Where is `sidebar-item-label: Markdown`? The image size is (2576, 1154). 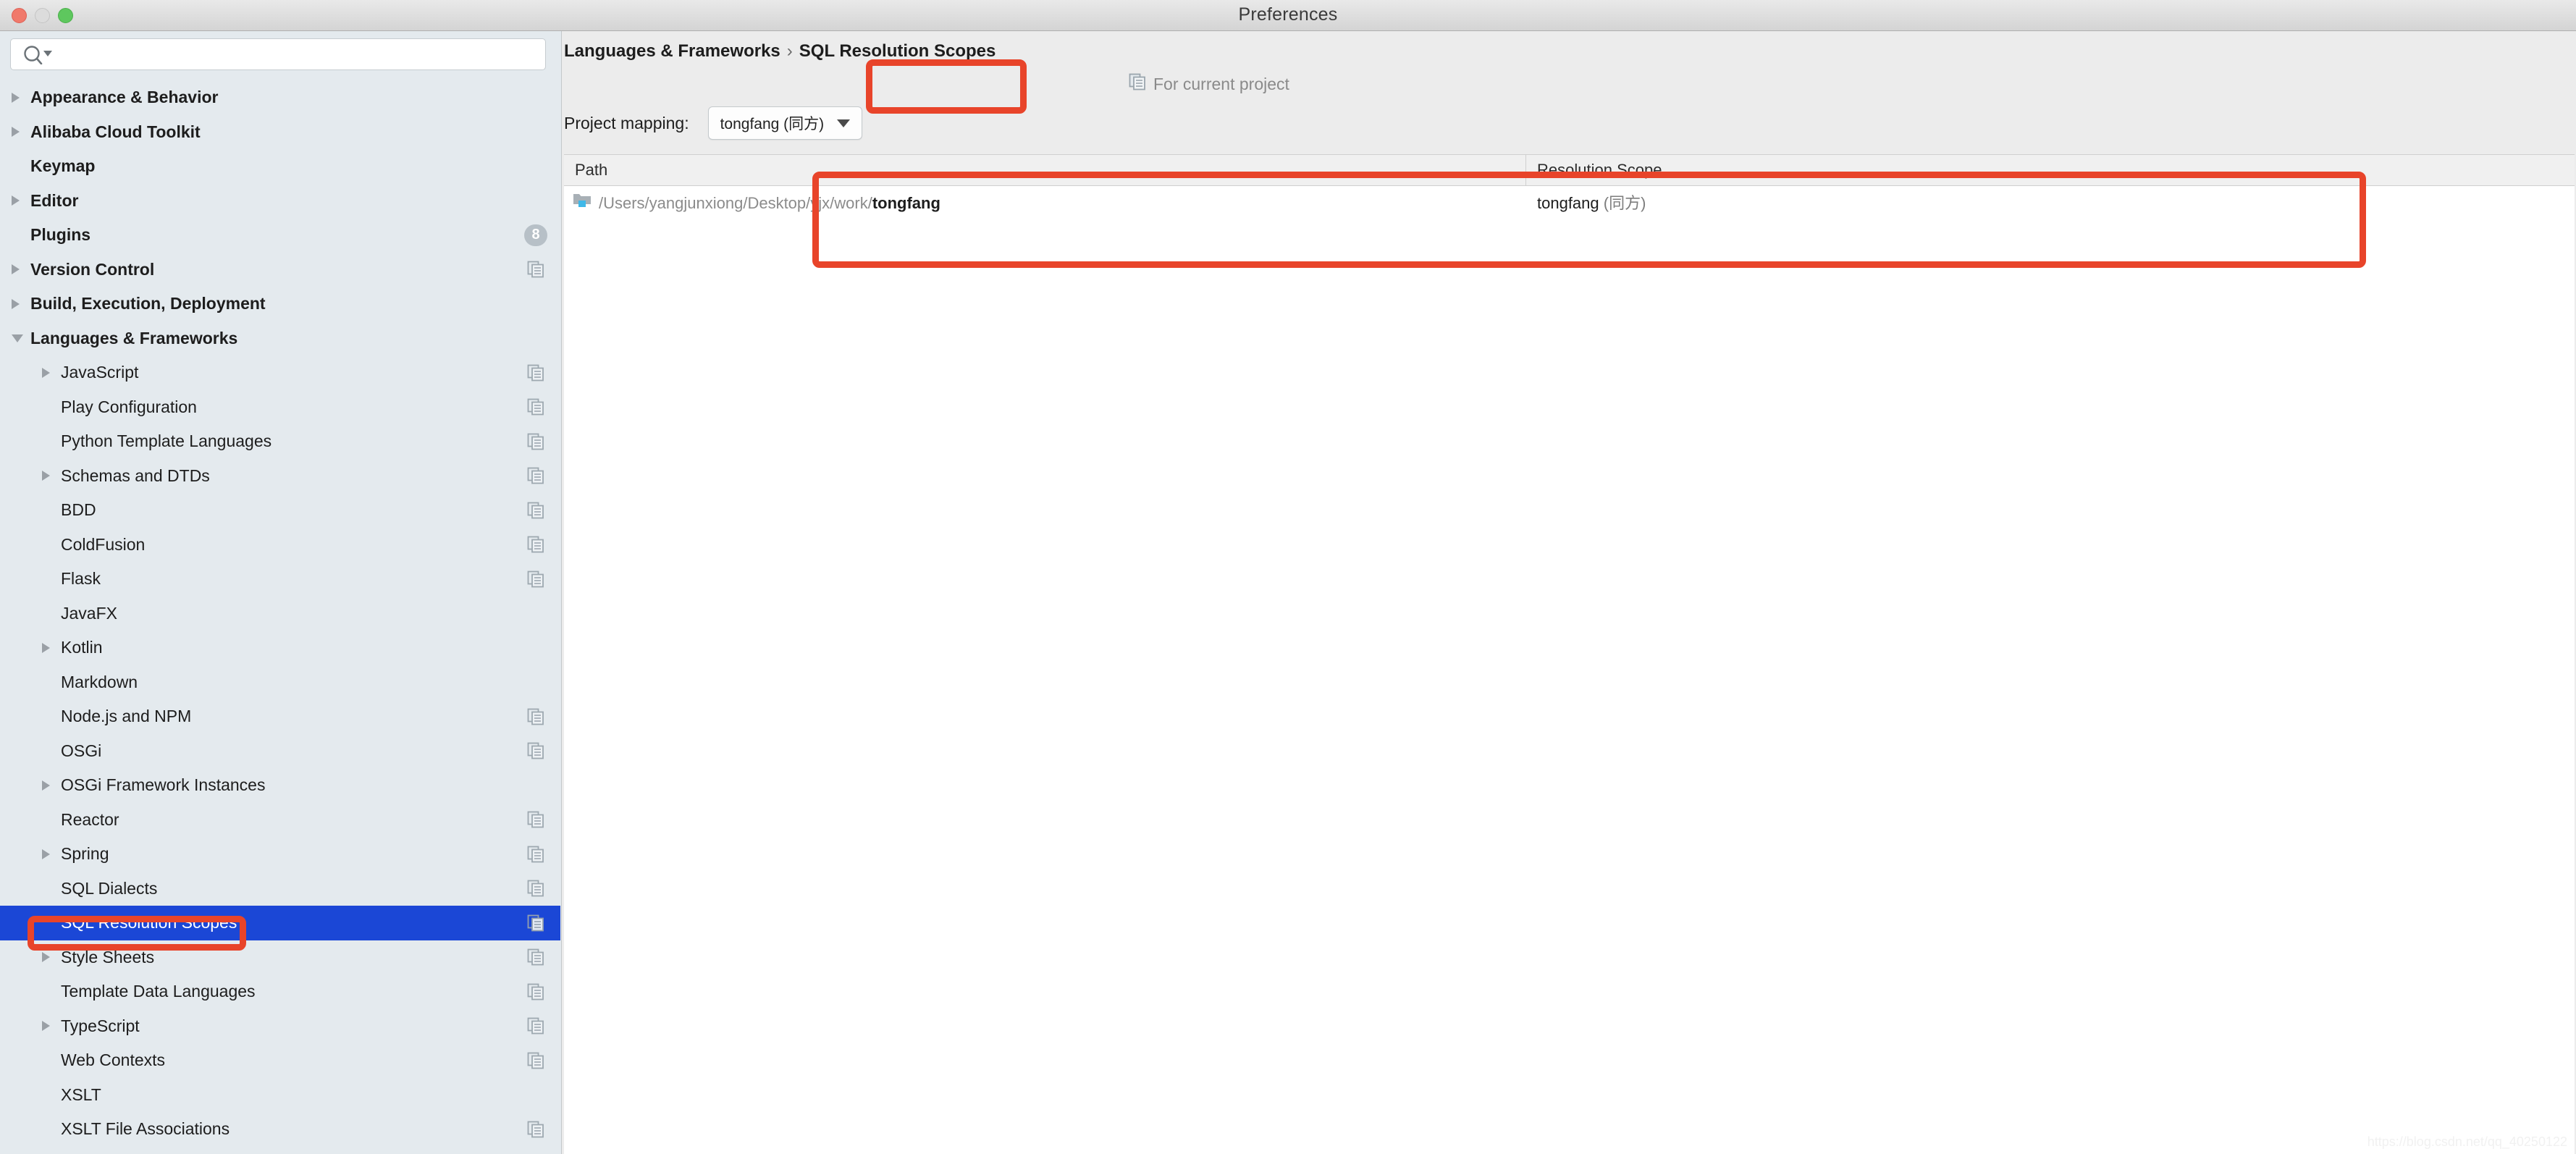
sidebar-item-label: Markdown is located at coordinates (99, 681).